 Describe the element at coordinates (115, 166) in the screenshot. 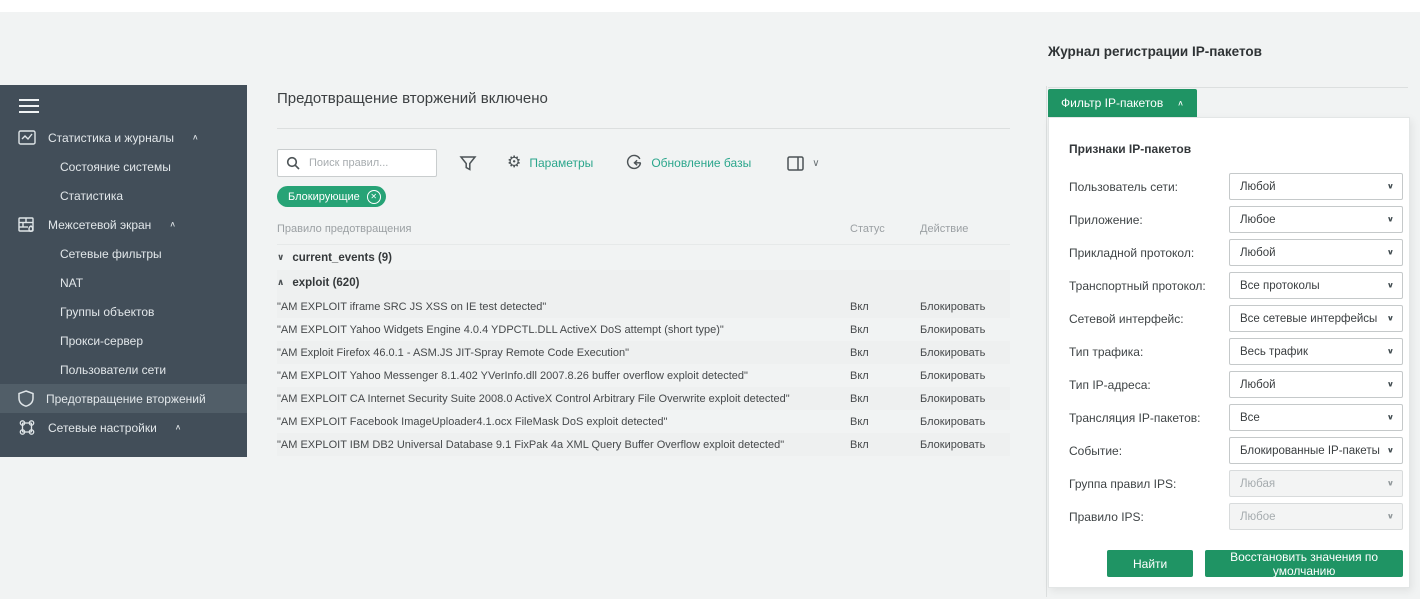

I see `sidebar-item-label: Состояние системы` at that location.